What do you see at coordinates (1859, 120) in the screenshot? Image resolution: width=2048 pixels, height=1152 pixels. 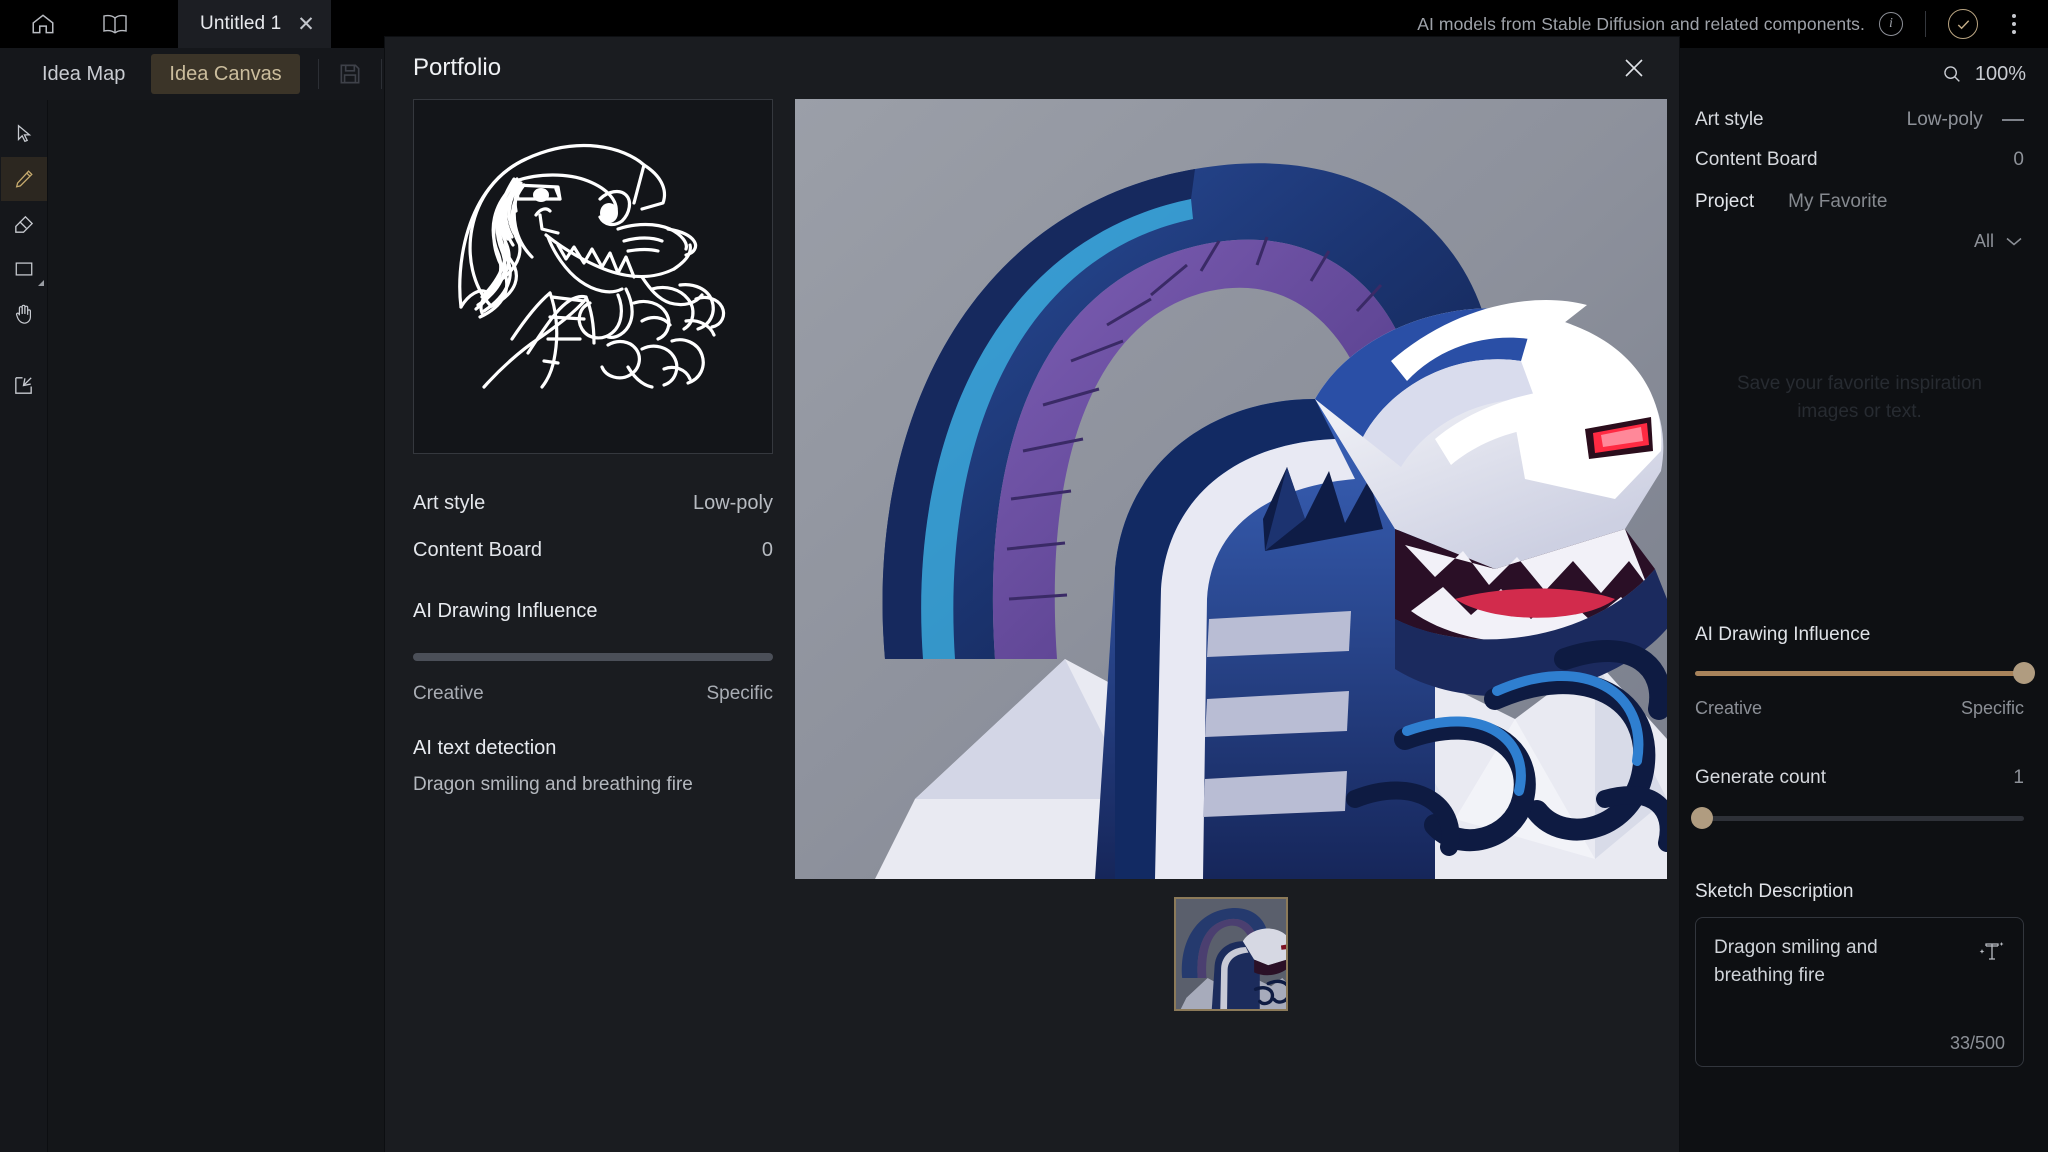 I see `art-style-row: Art style Low-poly` at bounding box center [1859, 120].